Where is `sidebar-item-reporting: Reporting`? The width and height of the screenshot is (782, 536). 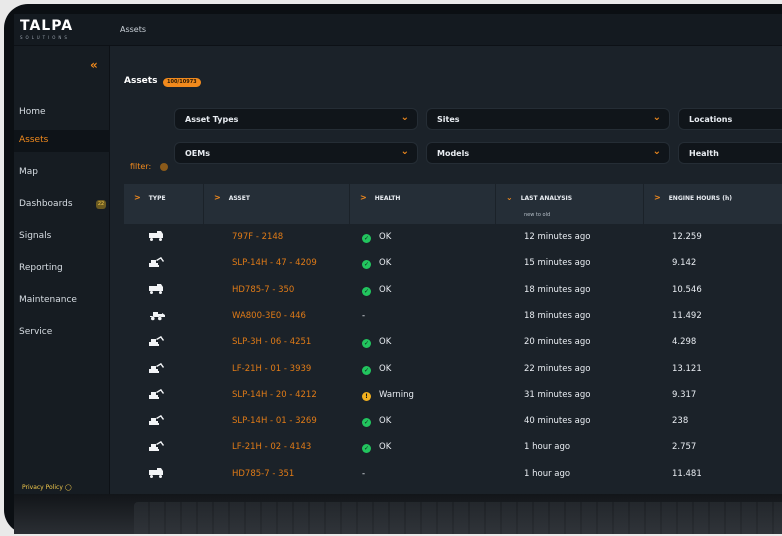
sidebar-item-reporting: Reporting is located at coordinates (62, 269).